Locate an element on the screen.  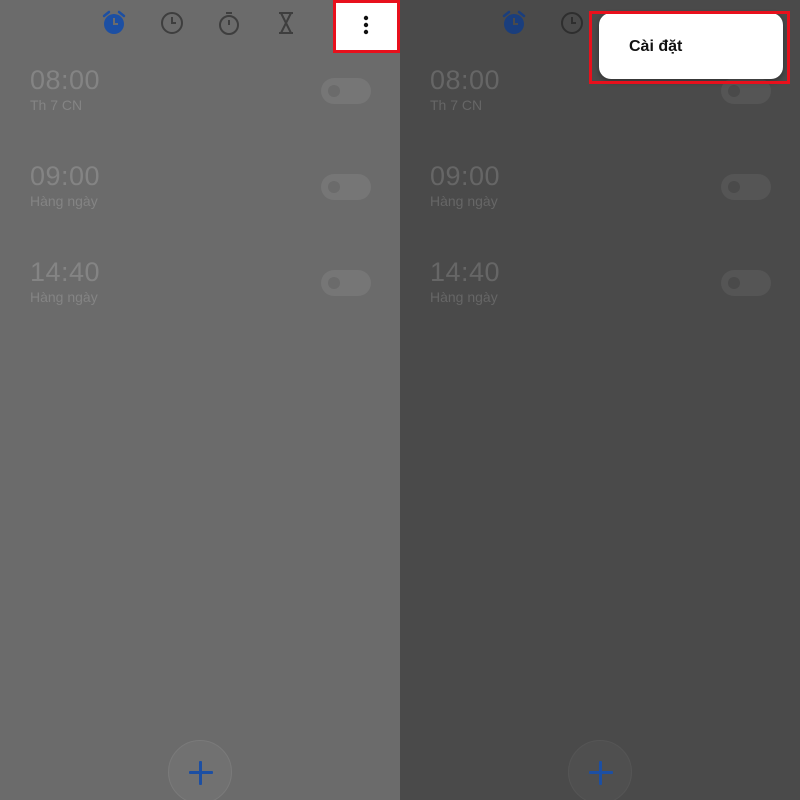
settings-highlight is located at coordinates (689, 47).